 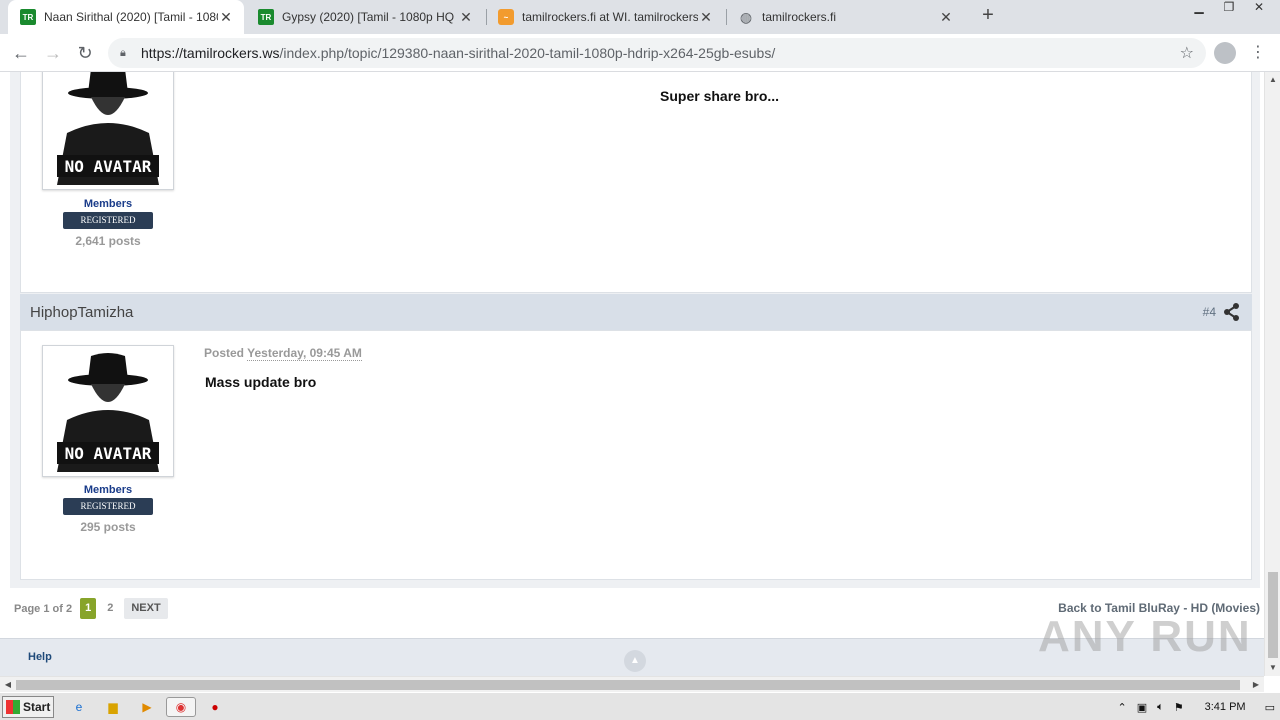 I want to click on forward-arrow-icon: →, so click(x=53, y=53).